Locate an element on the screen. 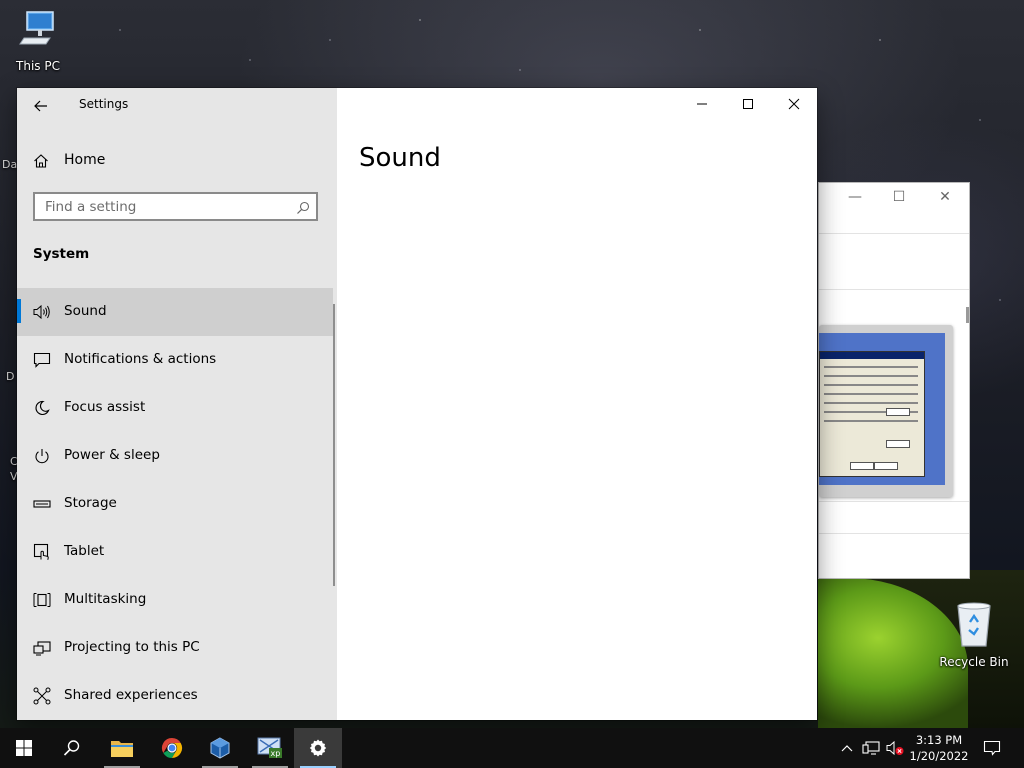  sidebar-item-focus-assist: Focus assist is located at coordinates (175, 408).